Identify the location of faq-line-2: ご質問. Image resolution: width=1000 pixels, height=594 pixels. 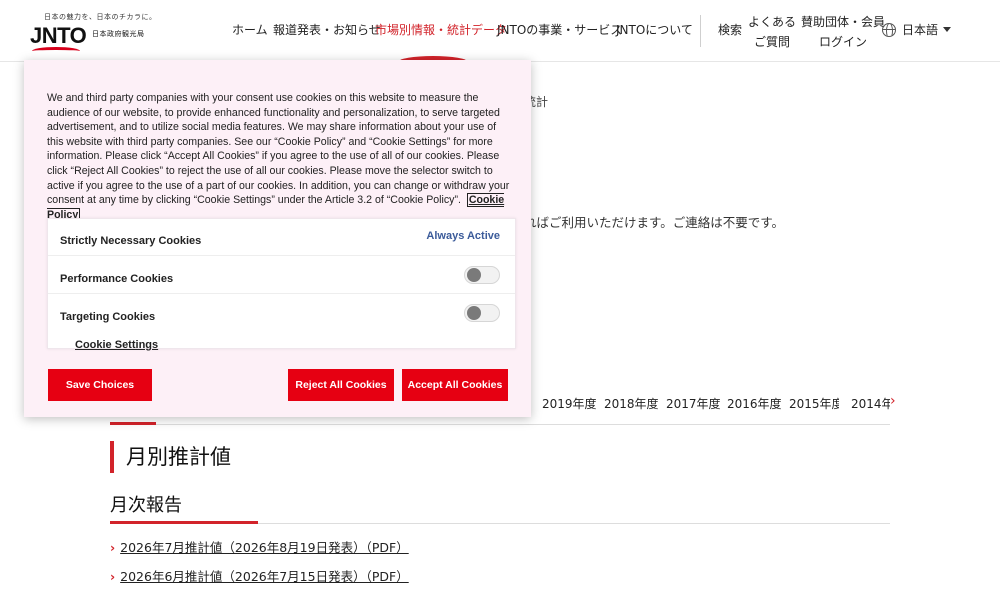
(772, 42).